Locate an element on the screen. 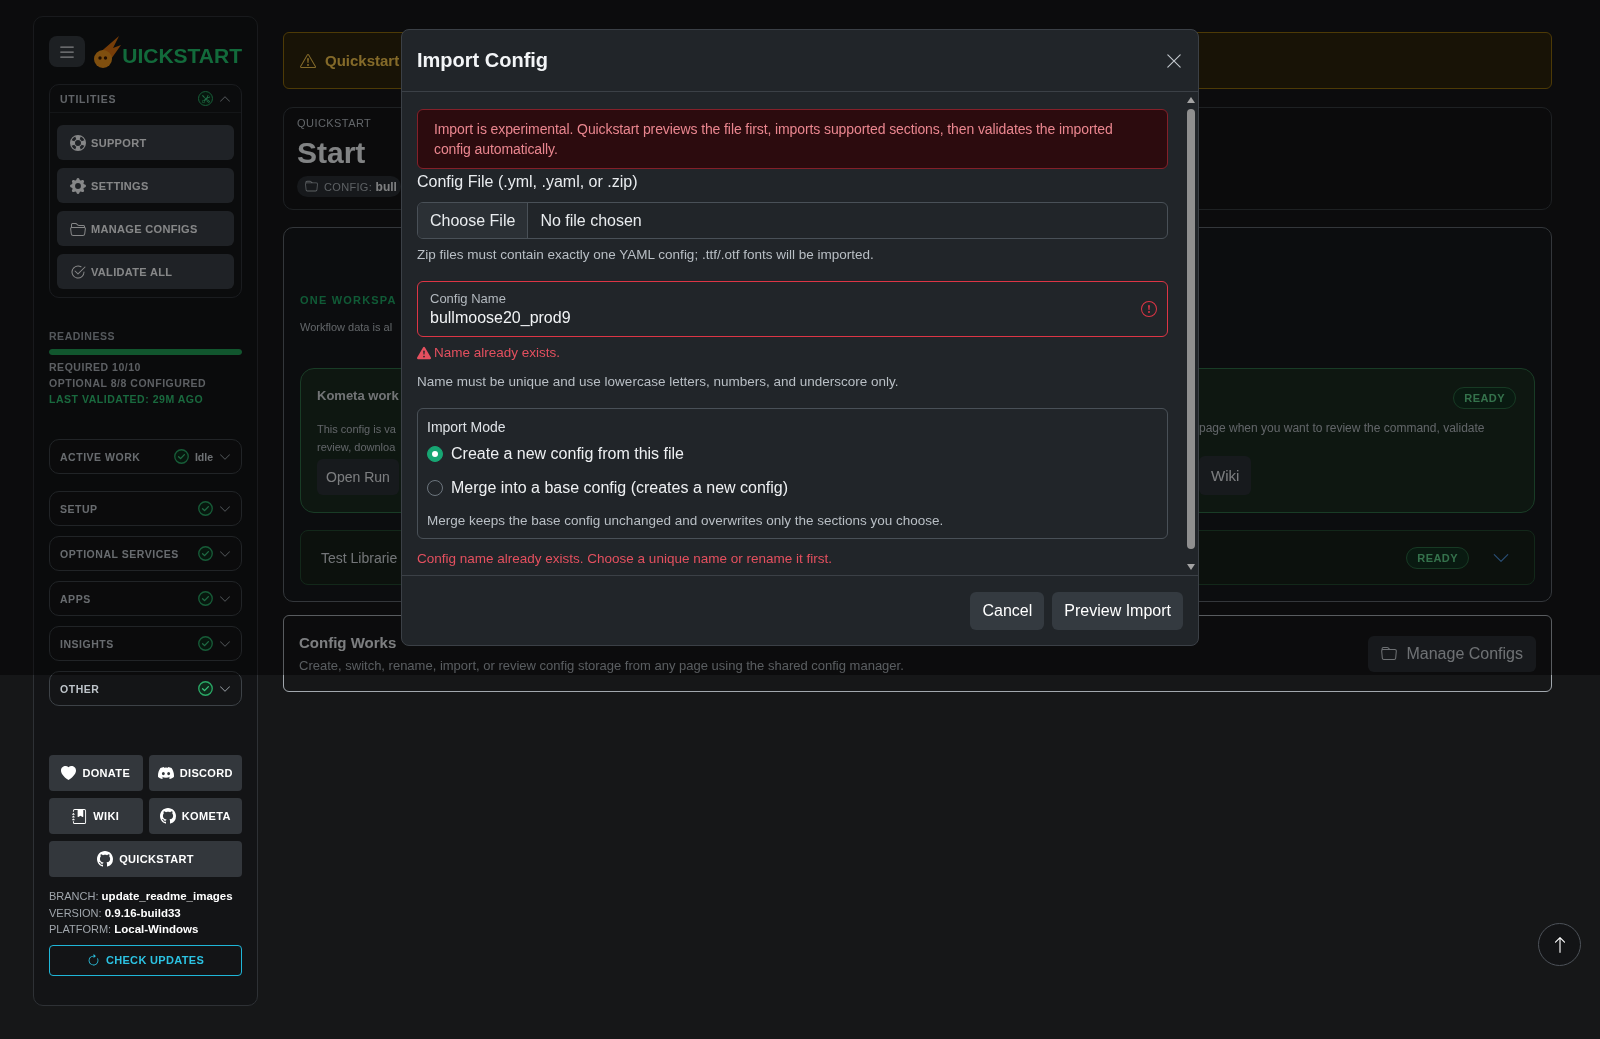  wiki-button: Wiki is located at coordinates (1225, 475).